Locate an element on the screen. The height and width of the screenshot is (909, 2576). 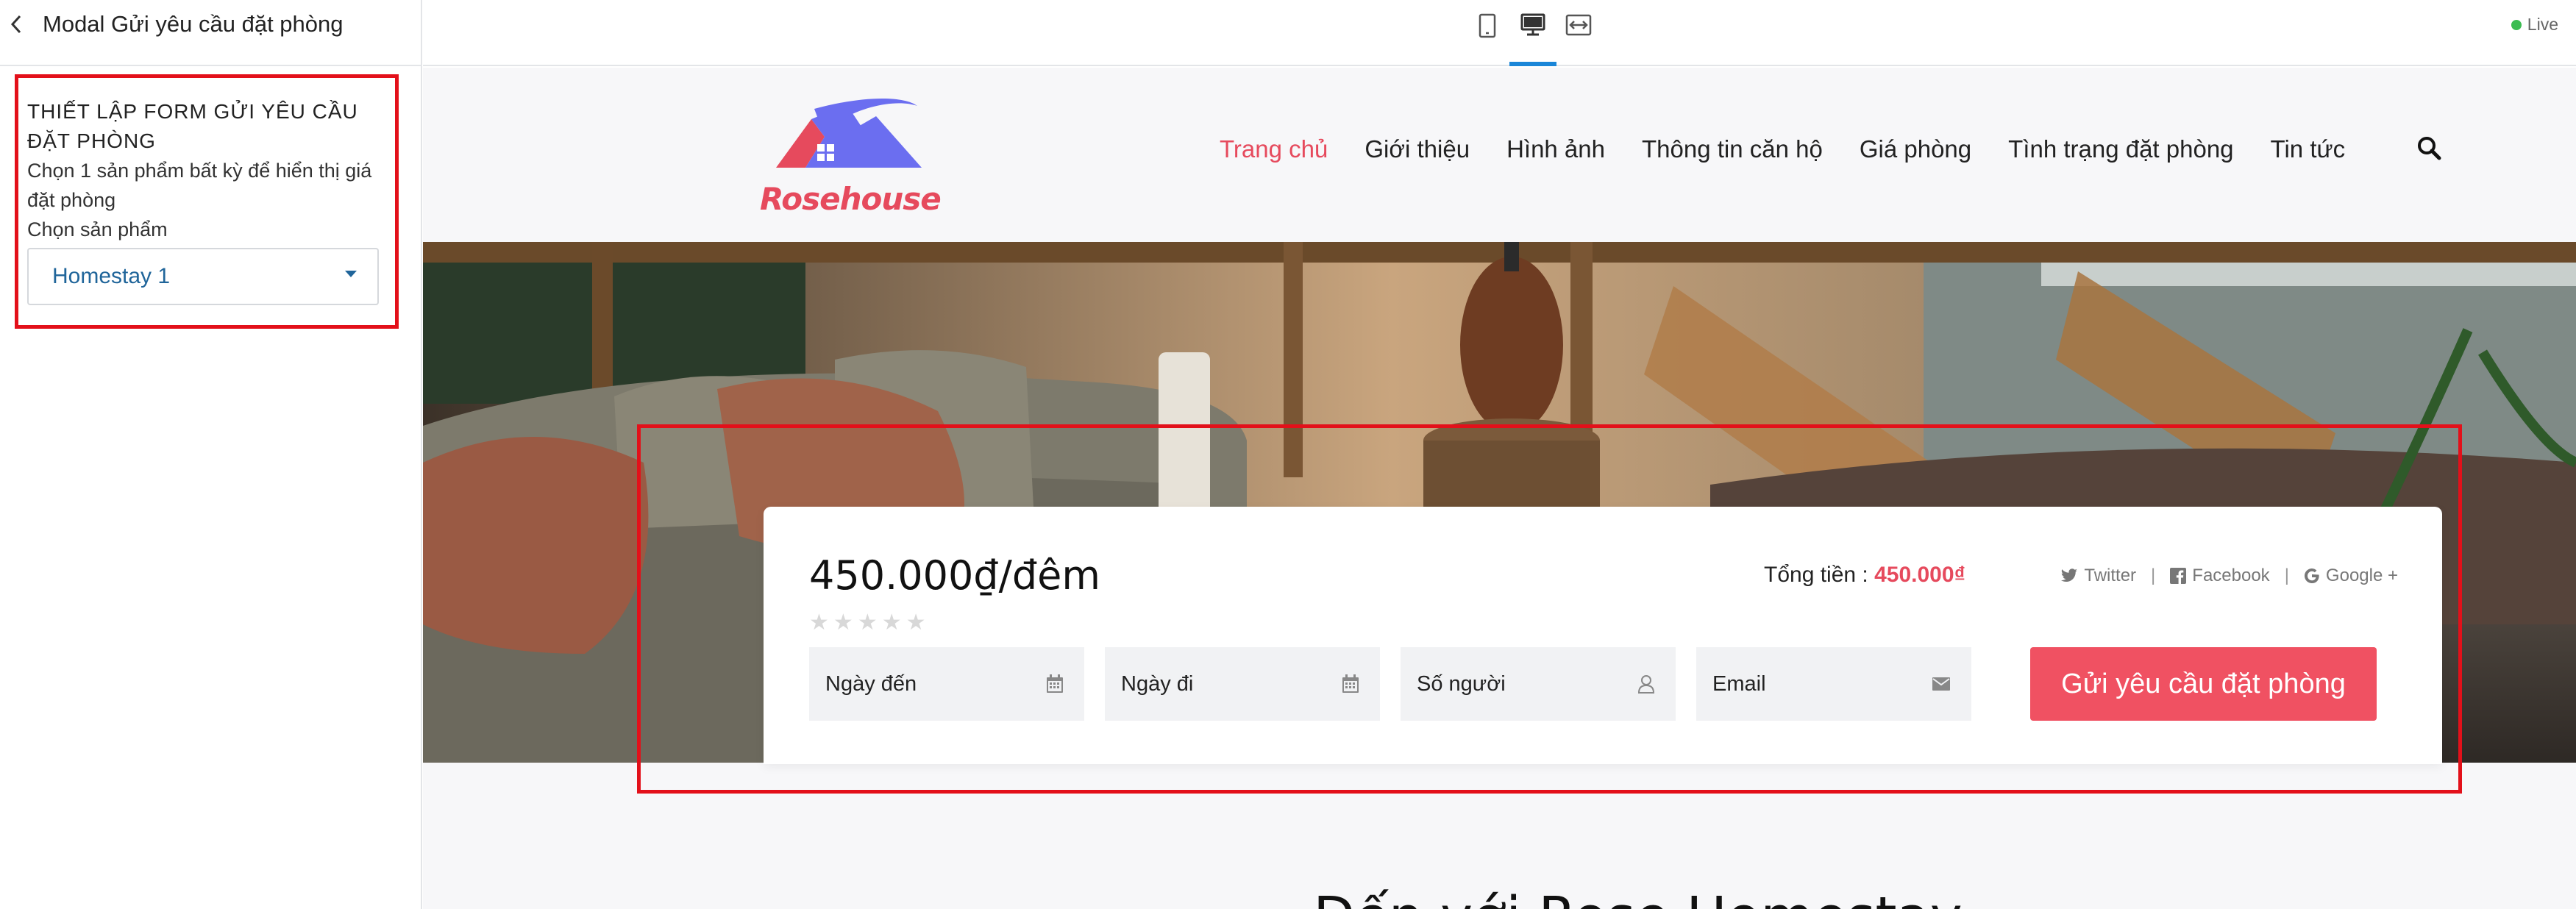
facebook-label: Facebook is located at coordinates (2231, 575).